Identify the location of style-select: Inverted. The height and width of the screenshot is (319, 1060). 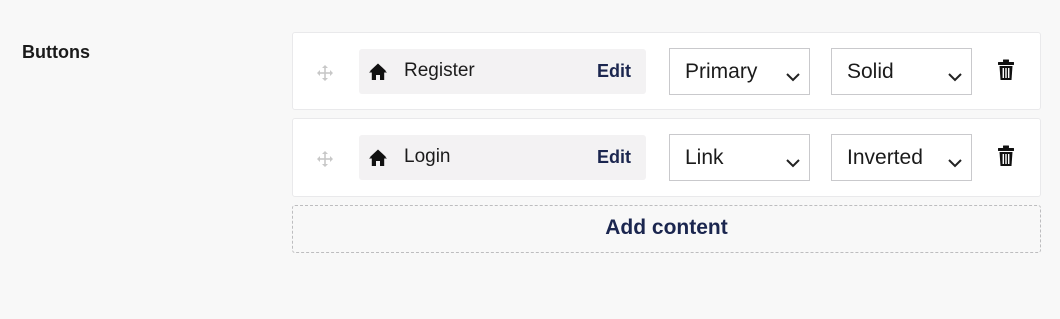
(901, 157).